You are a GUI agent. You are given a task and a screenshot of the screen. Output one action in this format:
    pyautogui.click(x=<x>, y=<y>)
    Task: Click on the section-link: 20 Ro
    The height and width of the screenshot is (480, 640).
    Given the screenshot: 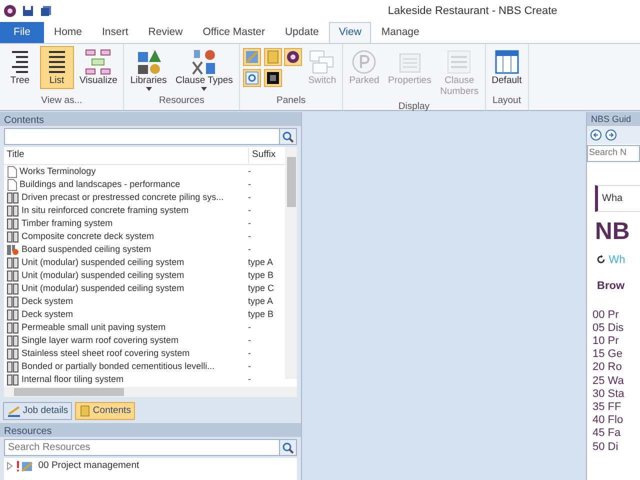 What is the action you would take?
    pyautogui.click(x=613, y=368)
    